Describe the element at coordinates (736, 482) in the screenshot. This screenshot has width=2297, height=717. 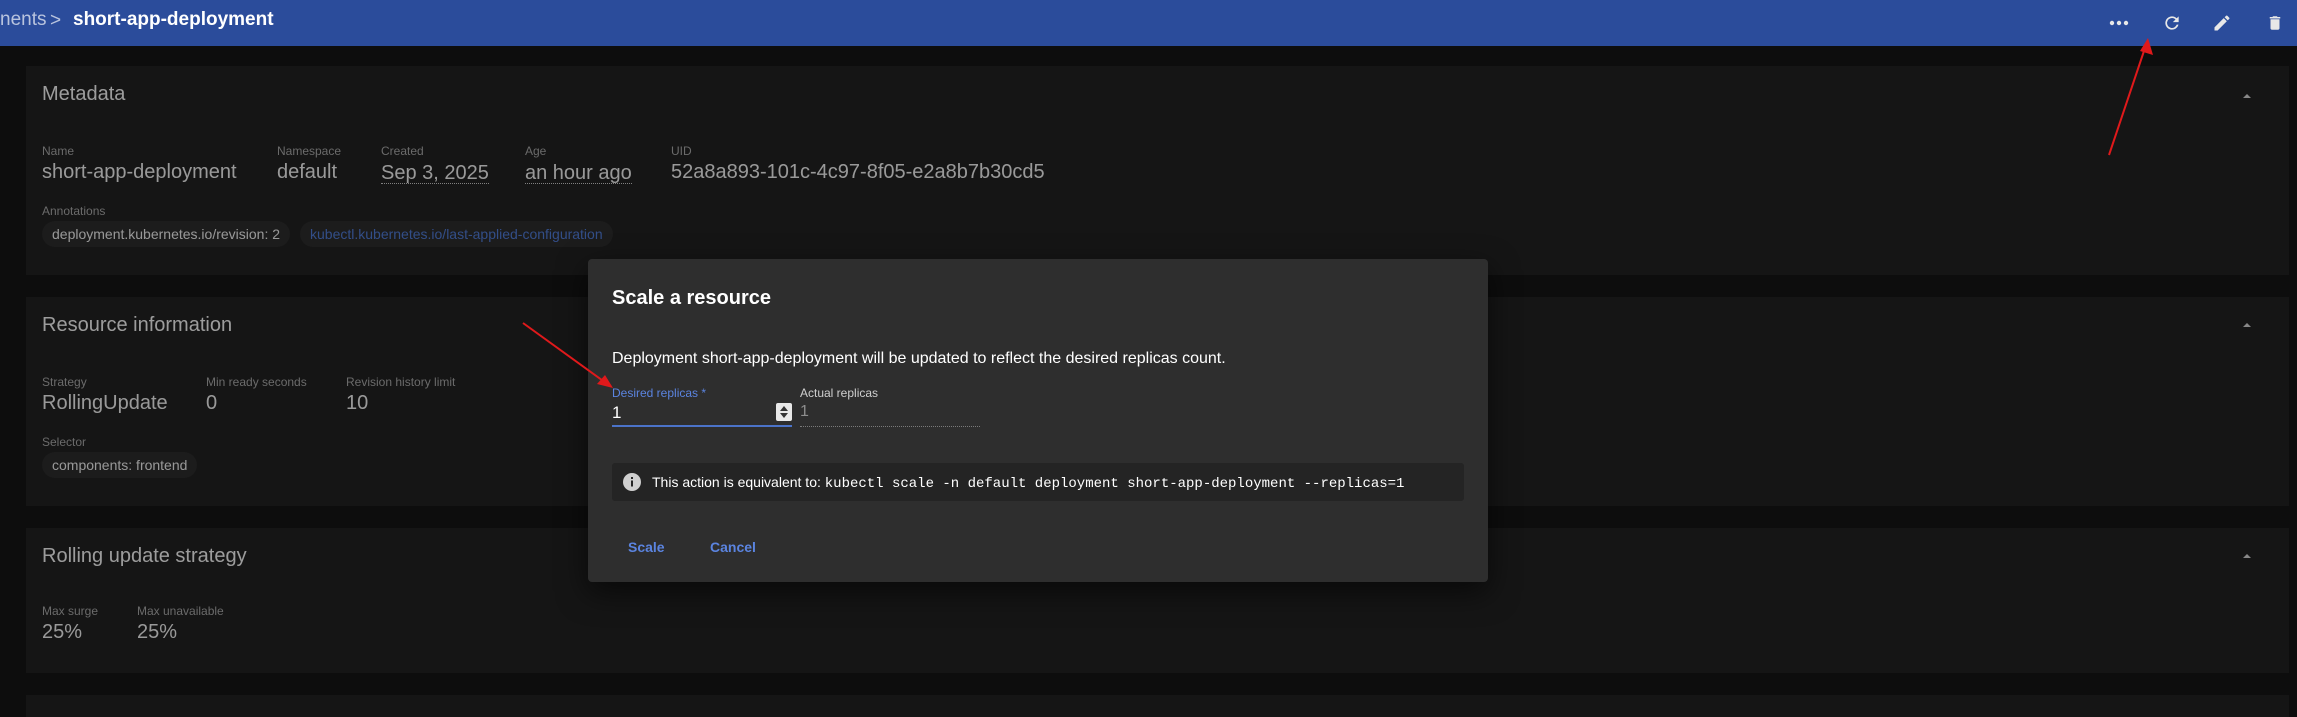
I see `command-info-prefix: This action is equivalent to:` at that location.